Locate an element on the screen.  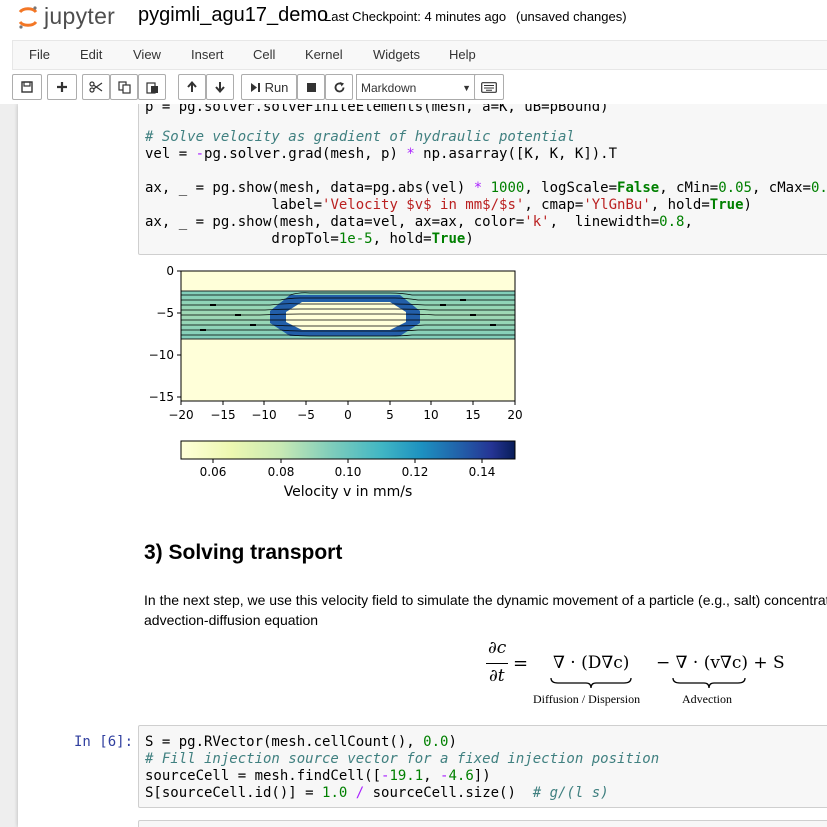
x-axis-ticks is located at coordinates (348, 403).